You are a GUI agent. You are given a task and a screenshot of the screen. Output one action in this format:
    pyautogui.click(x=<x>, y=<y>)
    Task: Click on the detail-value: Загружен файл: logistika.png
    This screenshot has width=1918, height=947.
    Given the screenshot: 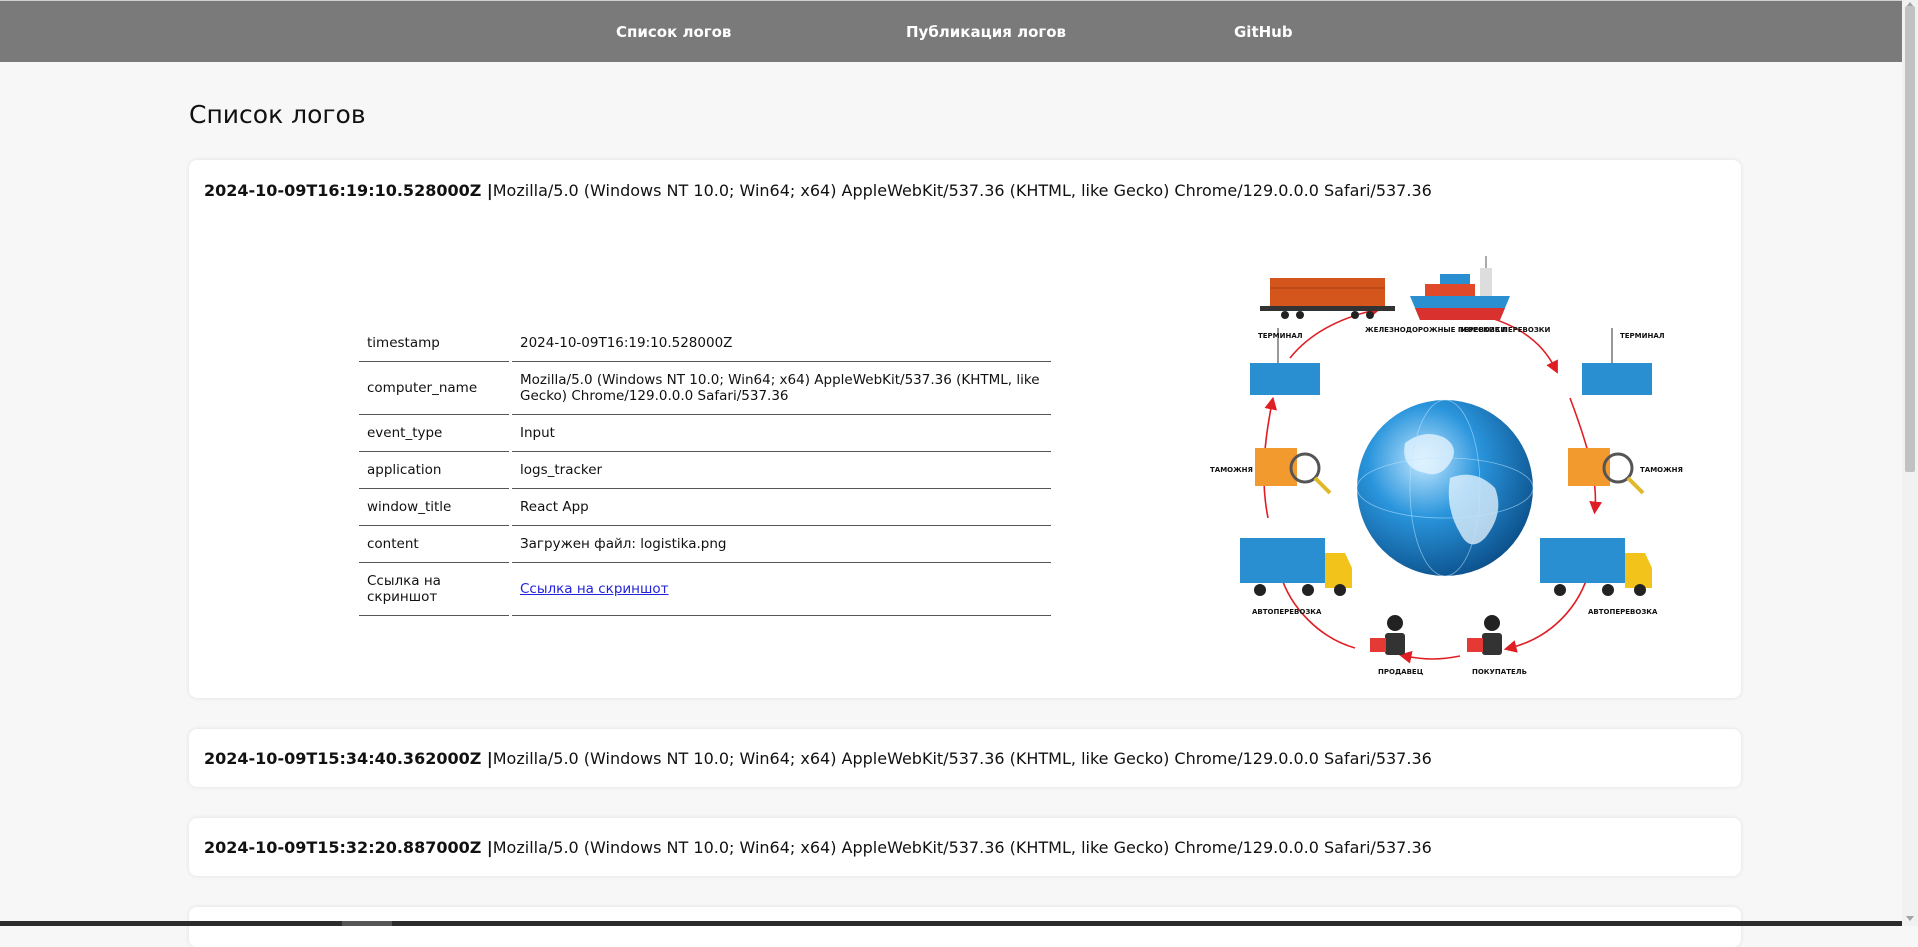 What is the action you would take?
    pyautogui.click(x=781, y=544)
    